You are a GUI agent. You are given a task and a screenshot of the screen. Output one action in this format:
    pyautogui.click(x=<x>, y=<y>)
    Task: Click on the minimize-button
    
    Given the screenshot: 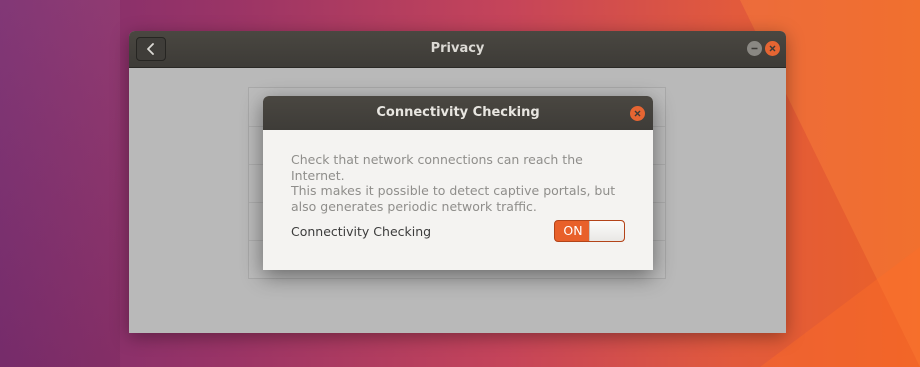 What is the action you would take?
    pyautogui.click(x=754, y=48)
    